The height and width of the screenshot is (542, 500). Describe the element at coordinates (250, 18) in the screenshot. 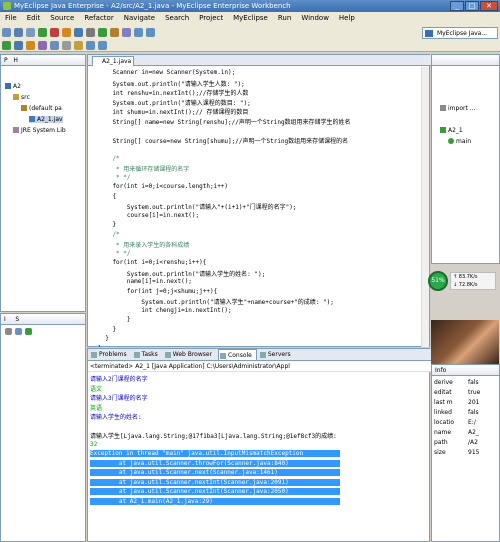

I see `menu-myeclipse: MyEclipse` at that location.